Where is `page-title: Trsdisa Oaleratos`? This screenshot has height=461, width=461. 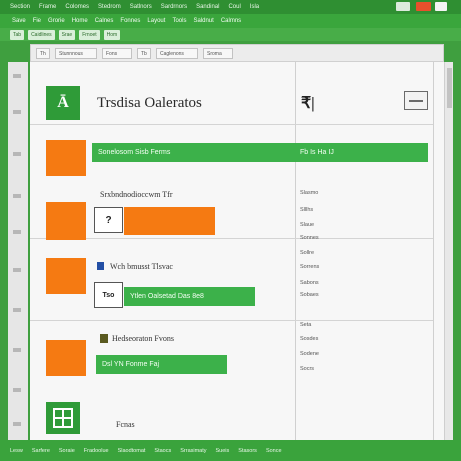 page-title: Trsdisa Oaleratos is located at coordinates (149, 103).